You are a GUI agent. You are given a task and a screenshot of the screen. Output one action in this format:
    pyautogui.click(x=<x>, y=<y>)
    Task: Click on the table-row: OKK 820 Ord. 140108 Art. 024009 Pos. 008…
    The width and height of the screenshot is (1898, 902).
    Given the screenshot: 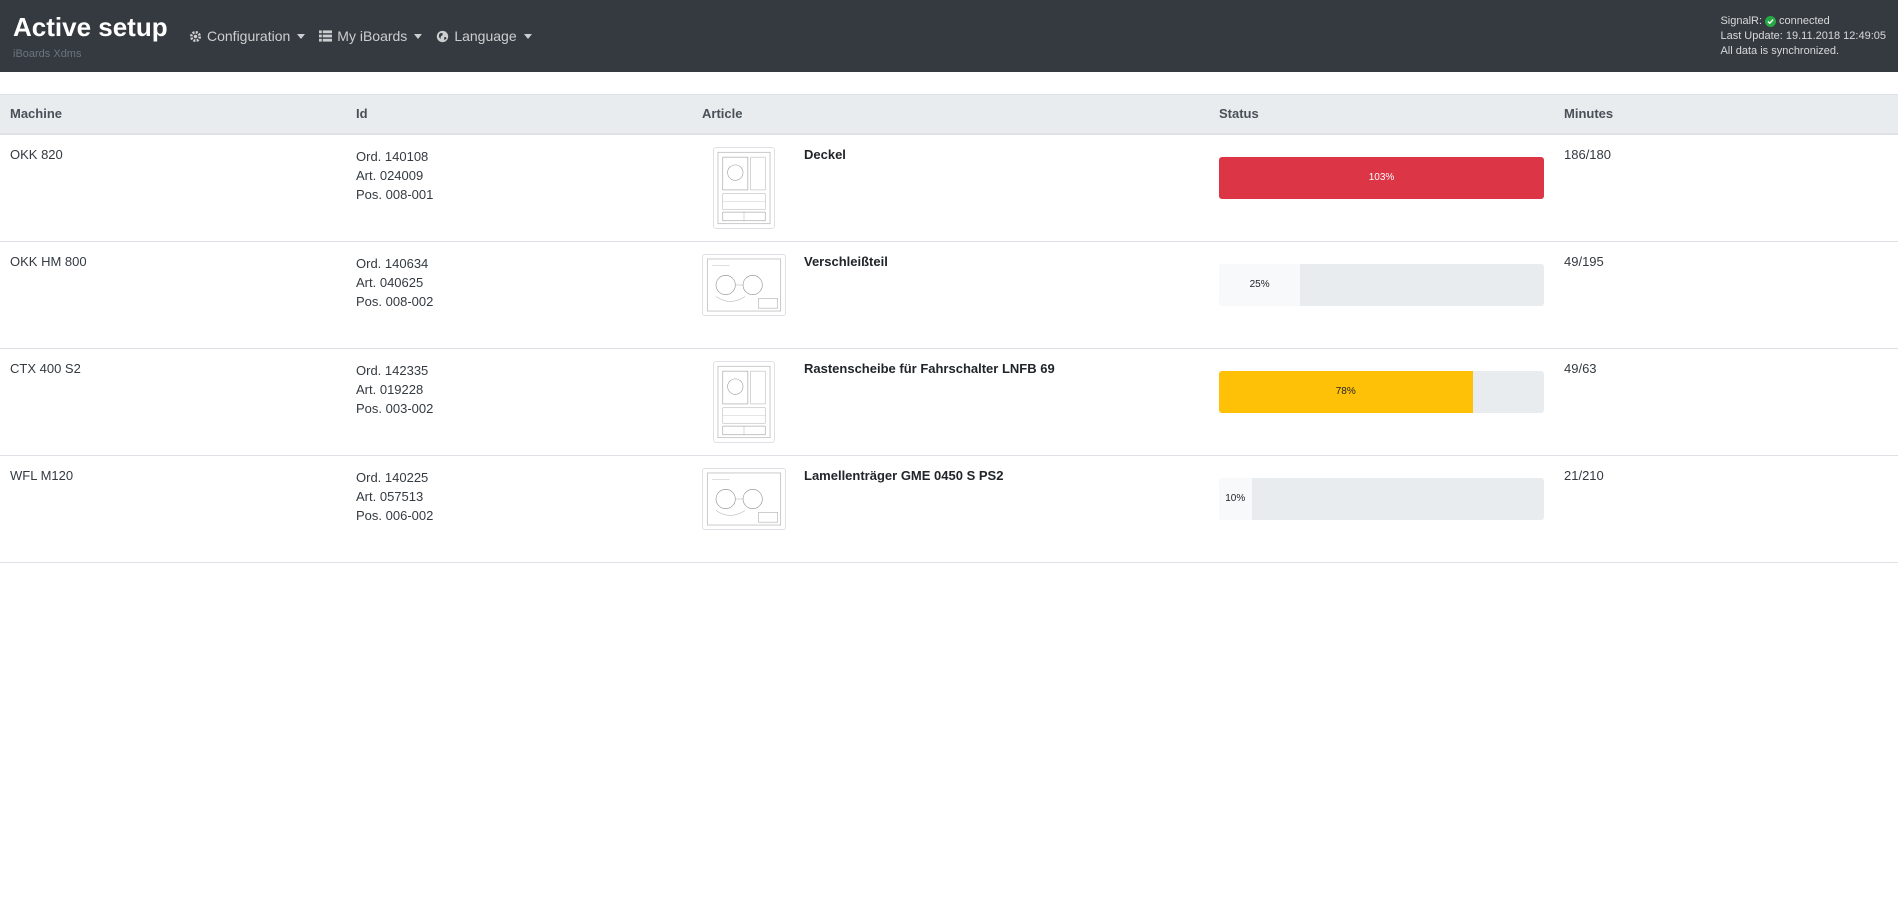 What is the action you would take?
    pyautogui.click(x=949, y=187)
    